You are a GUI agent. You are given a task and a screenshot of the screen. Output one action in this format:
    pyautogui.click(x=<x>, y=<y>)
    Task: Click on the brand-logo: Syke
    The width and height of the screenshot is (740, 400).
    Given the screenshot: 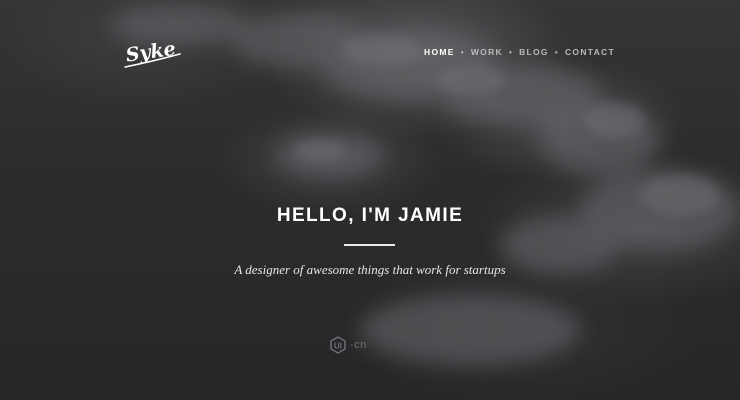 What is the action you would take?
    pyautogui.click(x=153, y=54)
    